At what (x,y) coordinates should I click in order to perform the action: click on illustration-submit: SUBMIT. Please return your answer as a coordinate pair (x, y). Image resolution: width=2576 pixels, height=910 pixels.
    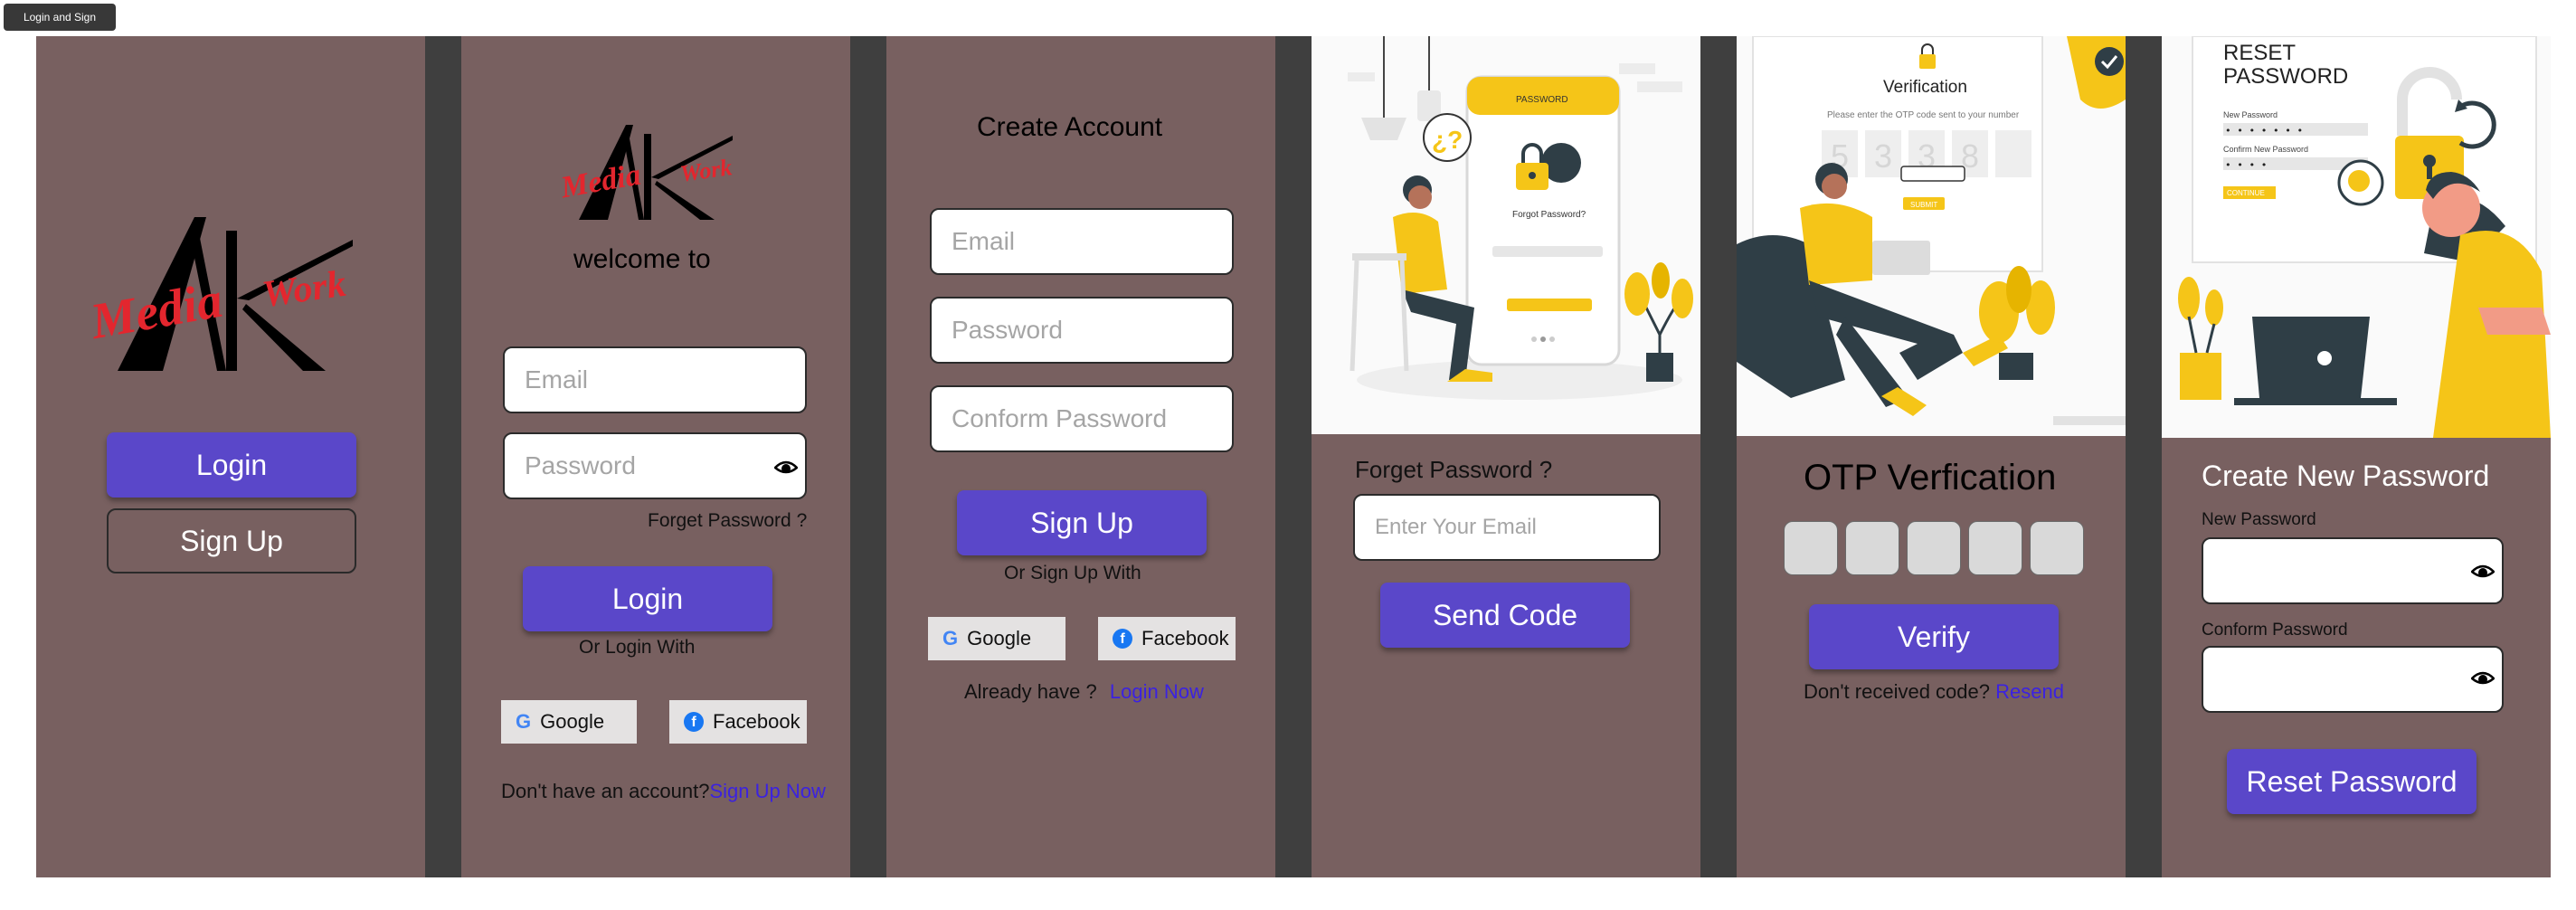
    Looking at the image, I should click on (1924, 205).